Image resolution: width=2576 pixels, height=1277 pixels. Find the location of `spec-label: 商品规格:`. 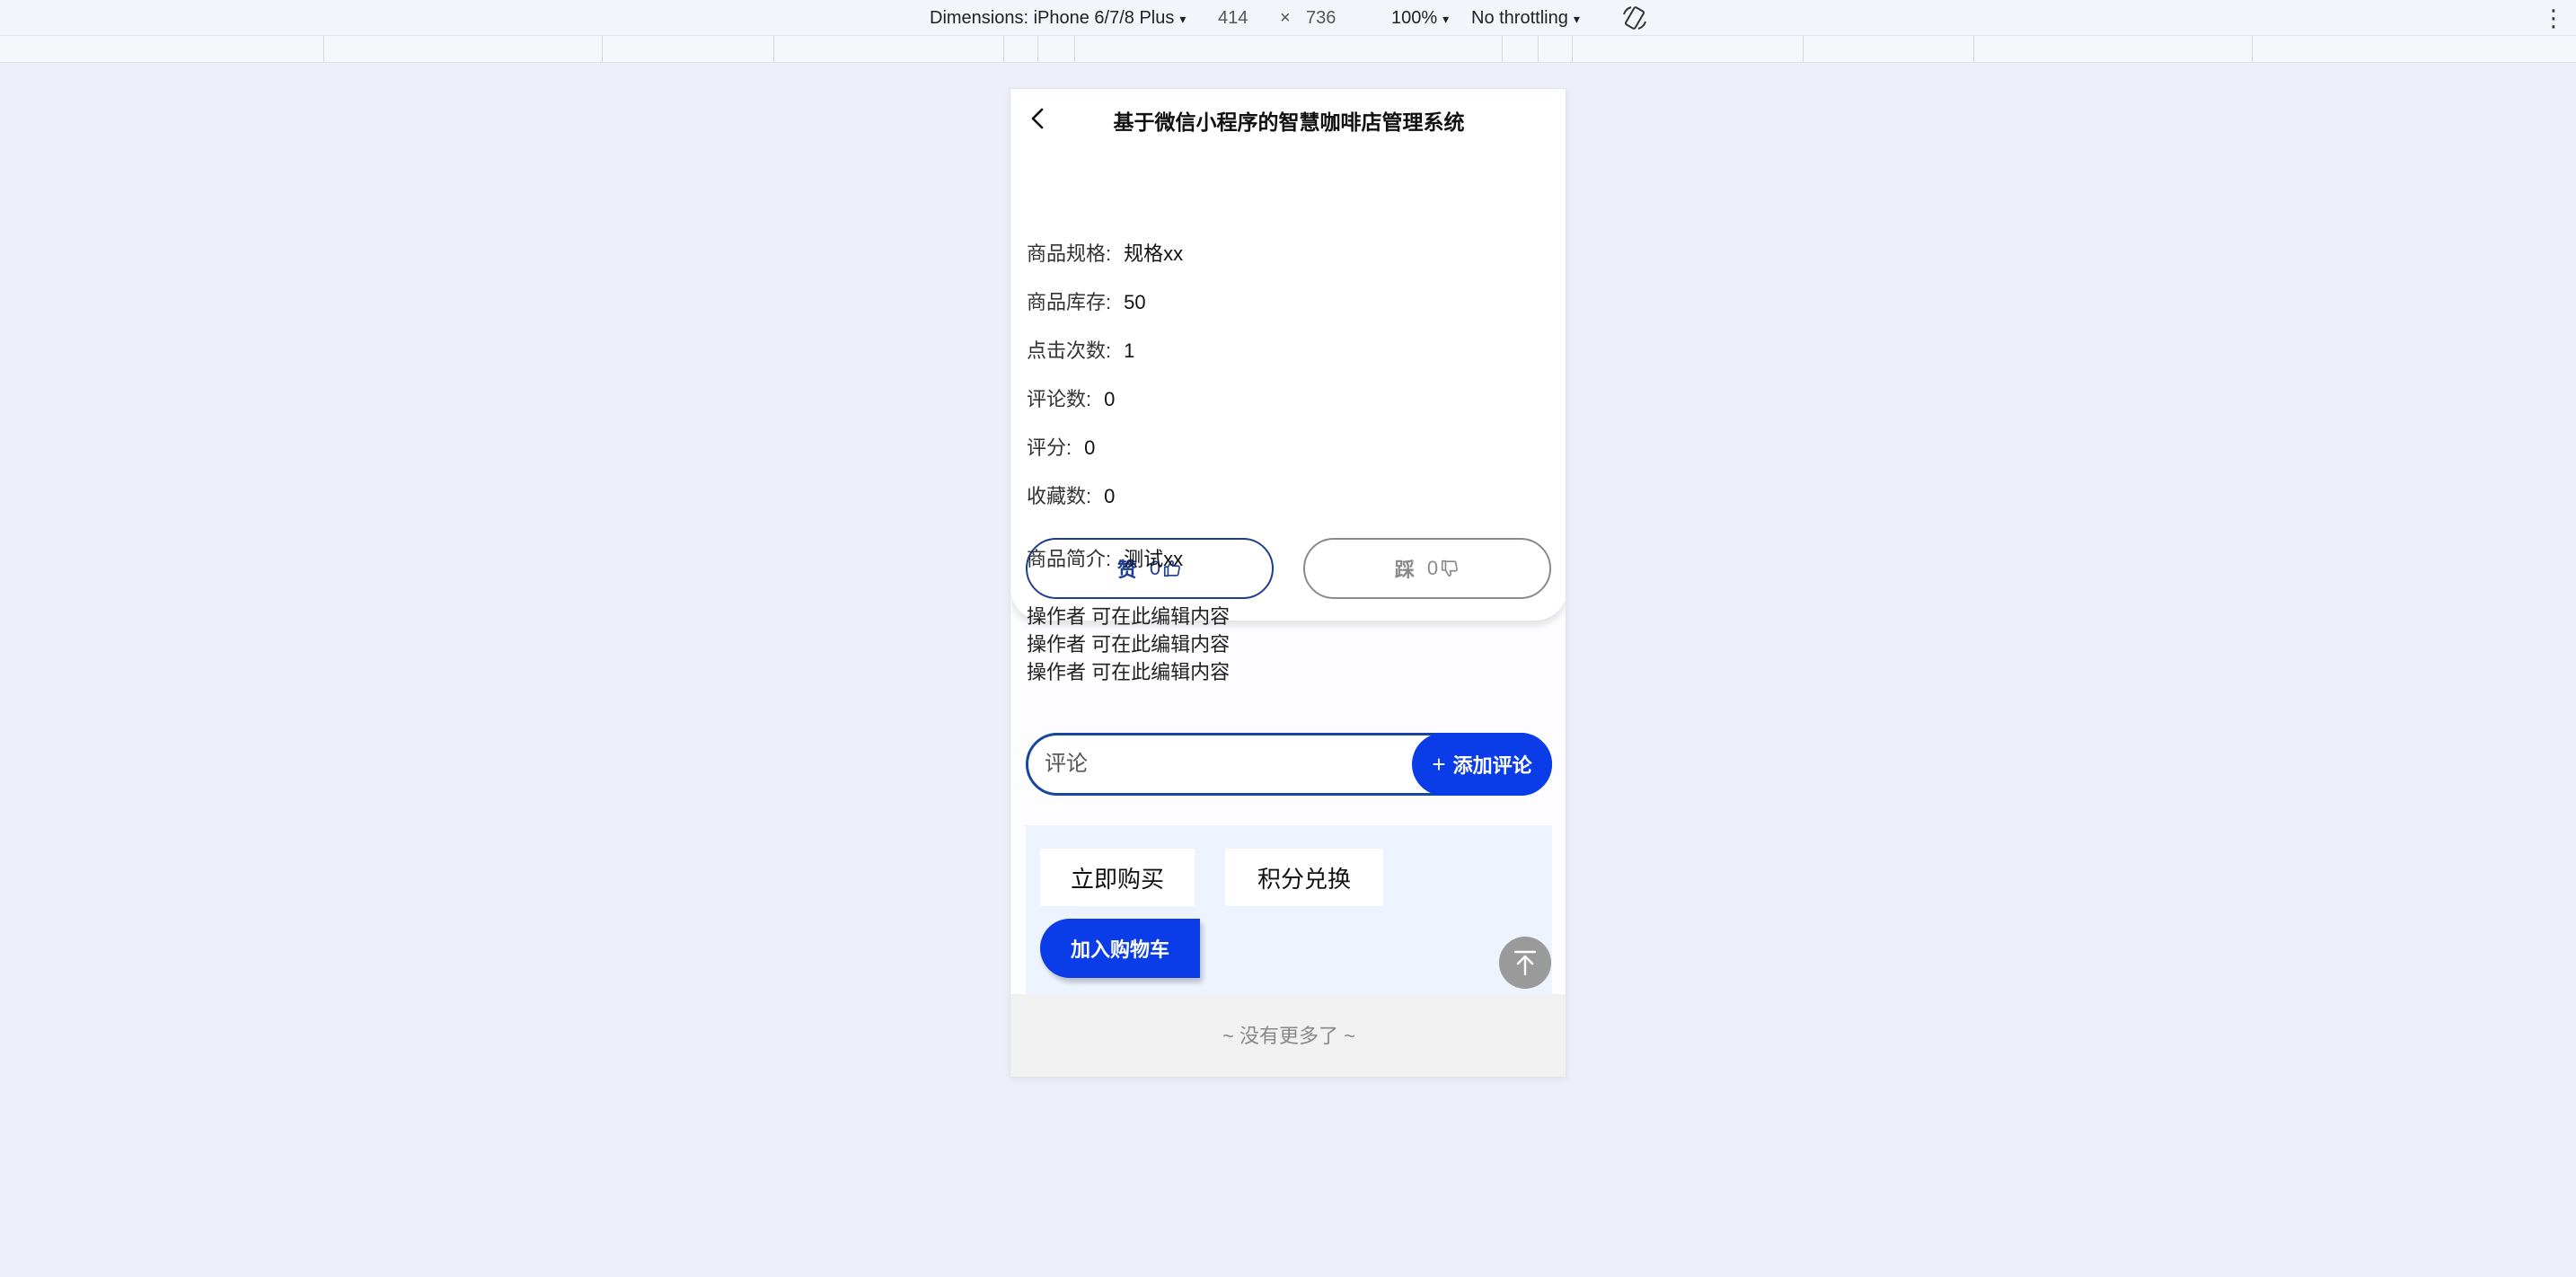

spec-label: 商品规格: is located at coordinates (1069, 253).